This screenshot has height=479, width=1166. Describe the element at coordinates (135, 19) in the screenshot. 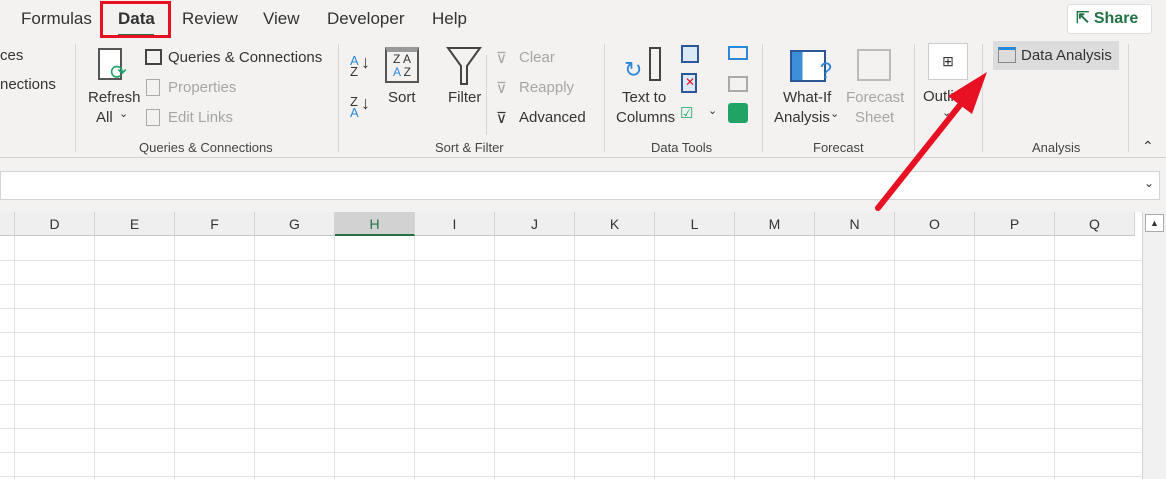

I see `highlight-box` at that location.